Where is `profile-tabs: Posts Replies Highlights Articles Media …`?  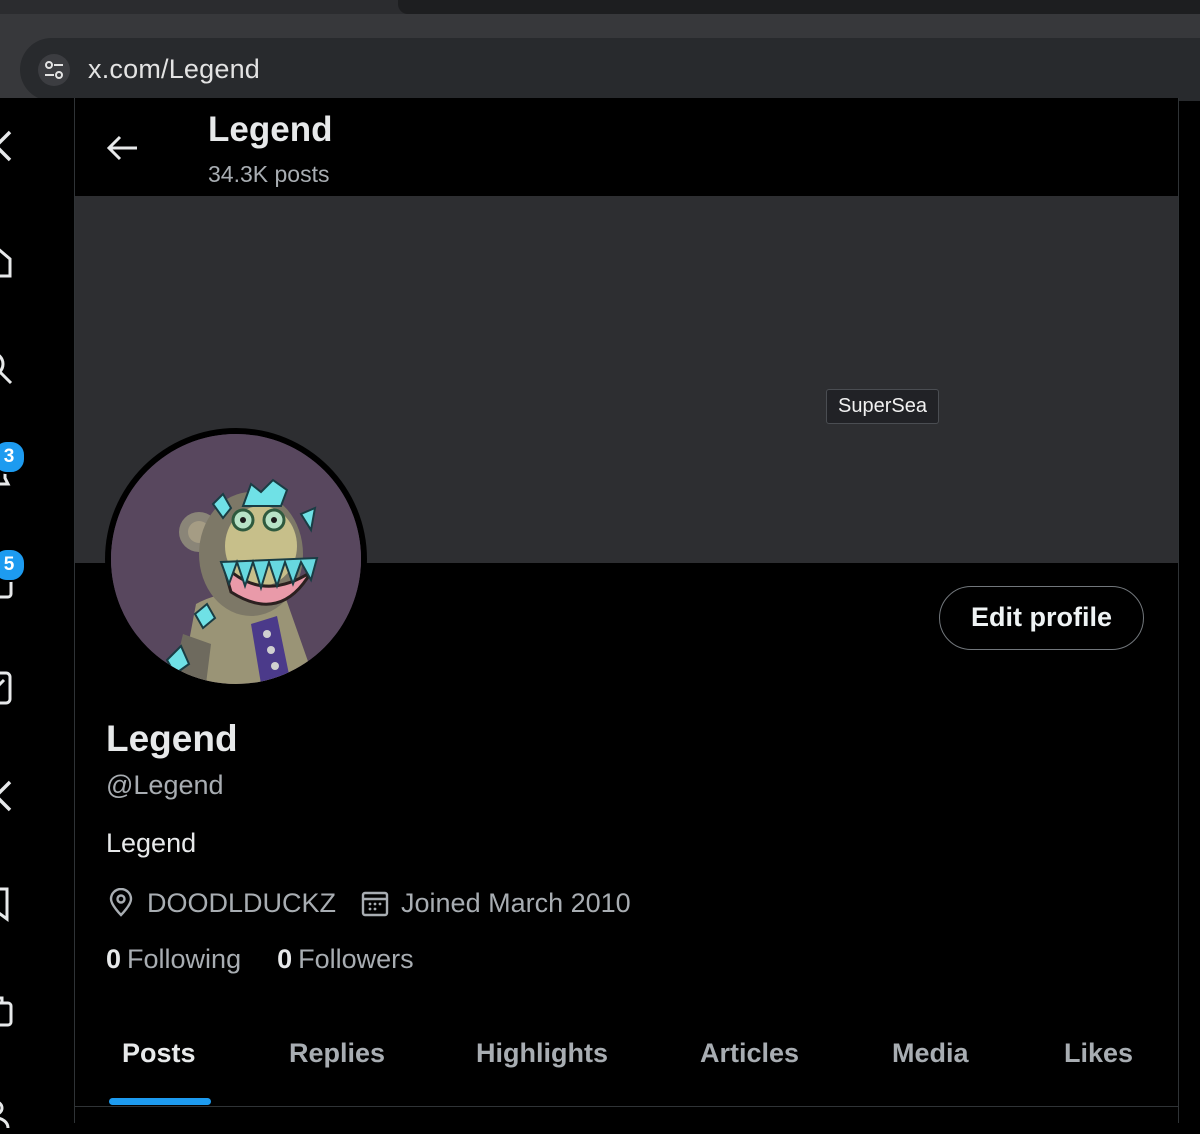
profile-tabs: Posts Replies Highlights Articles Media … is located at coordinates (626, 1062).